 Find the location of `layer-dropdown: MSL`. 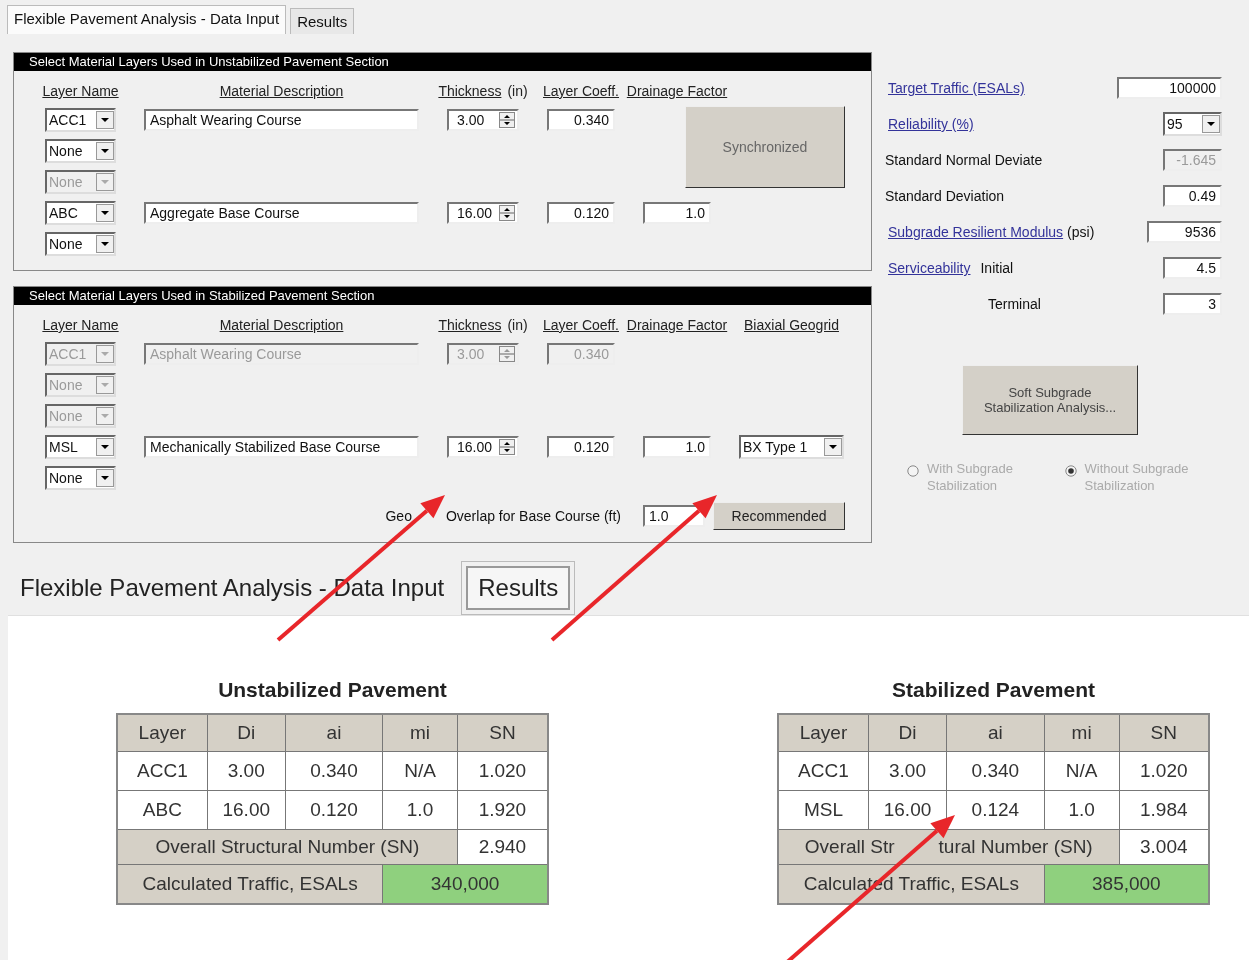

layer-dropdown: MSL is located at coordinates (80, 447).